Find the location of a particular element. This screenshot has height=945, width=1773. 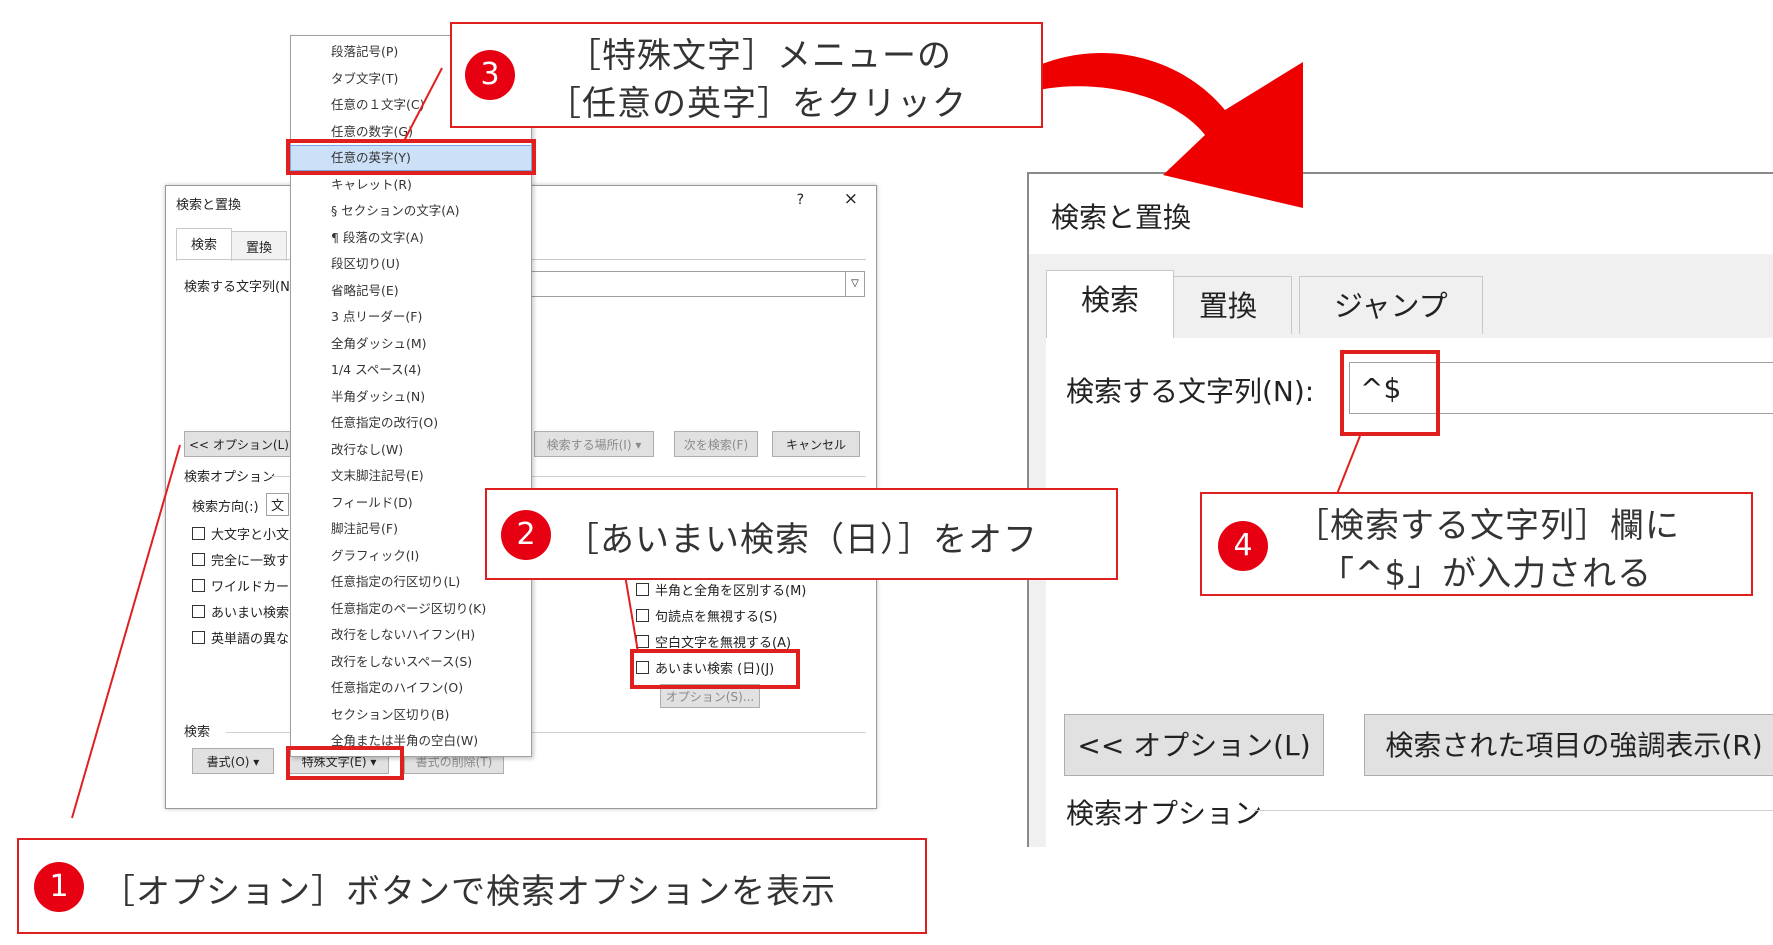

callout-step-1: 1 ［オプション］ボタンで検索オプションを表示 is located at coordinates (472, 886).